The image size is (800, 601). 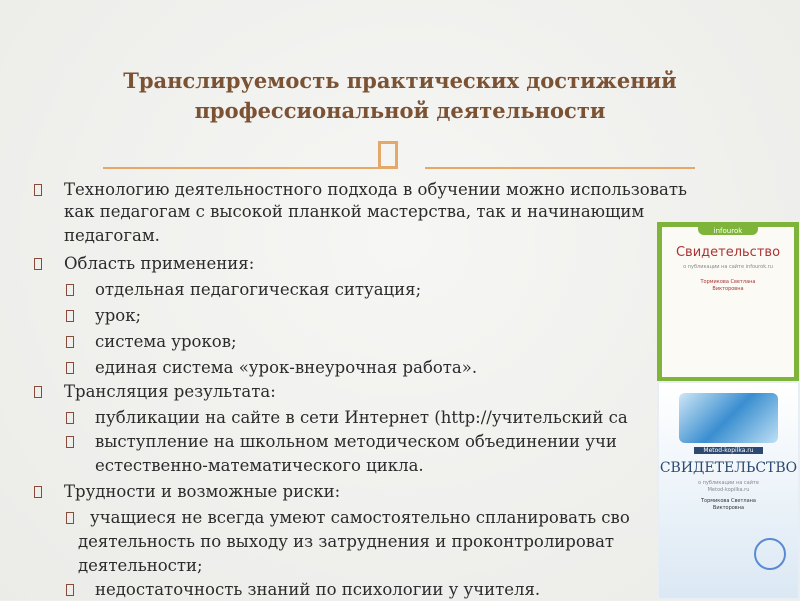 What do you see at coordinates (159, 263) in the screenshot?
I see `list-item-text: Область применения:` at bounding box center [159, 263].